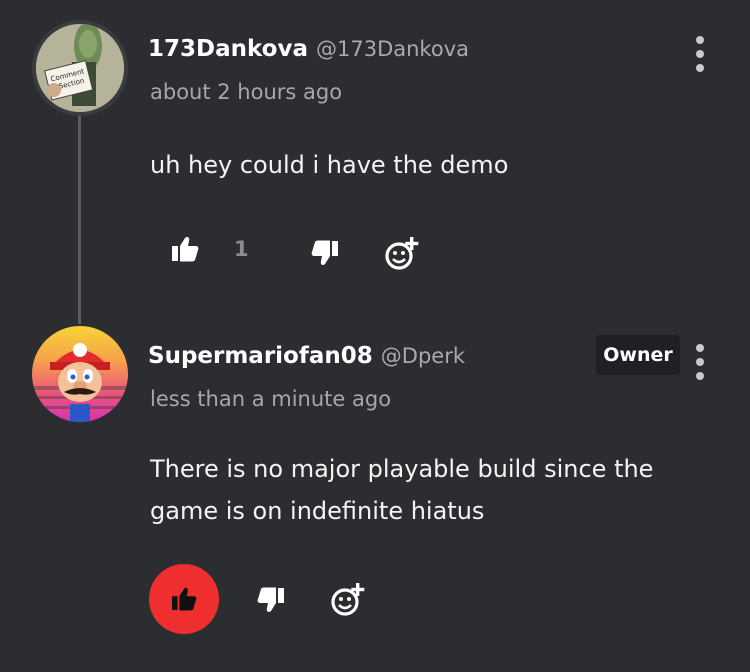 The image size is (750, 672). Describe the element at coordinates (392, 49) in the screenshot. I see `author-handle: @173Dankova` at that location.